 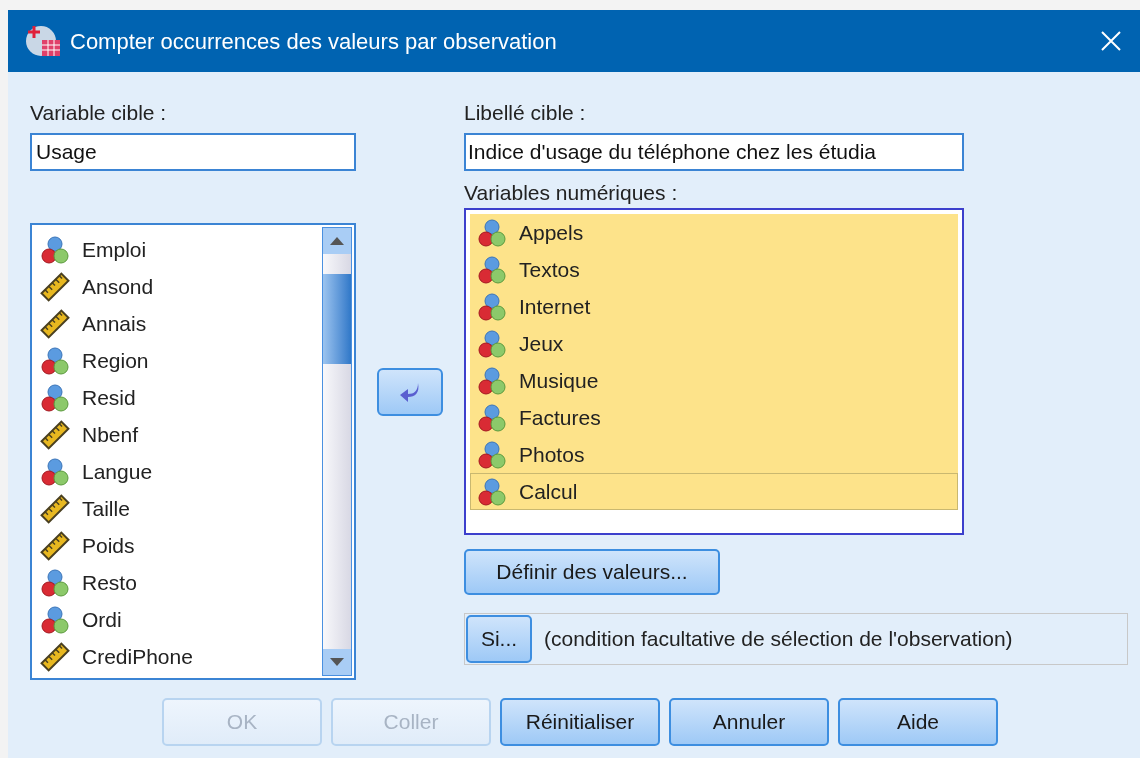 What do you see at coordinates (714, 343) in the screenshot?
I see `variable-item: Jeux` at bounding box center [714, 343].